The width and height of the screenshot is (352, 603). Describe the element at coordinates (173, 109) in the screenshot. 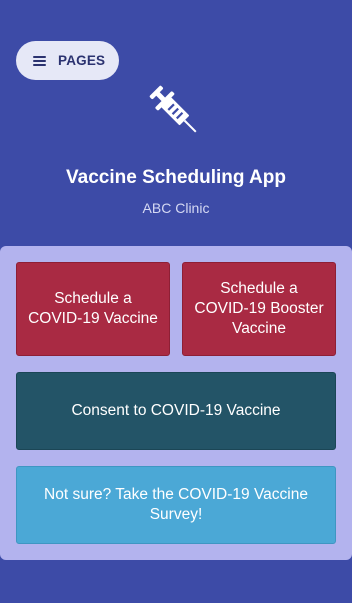

I see `syringe-icon` at that location.